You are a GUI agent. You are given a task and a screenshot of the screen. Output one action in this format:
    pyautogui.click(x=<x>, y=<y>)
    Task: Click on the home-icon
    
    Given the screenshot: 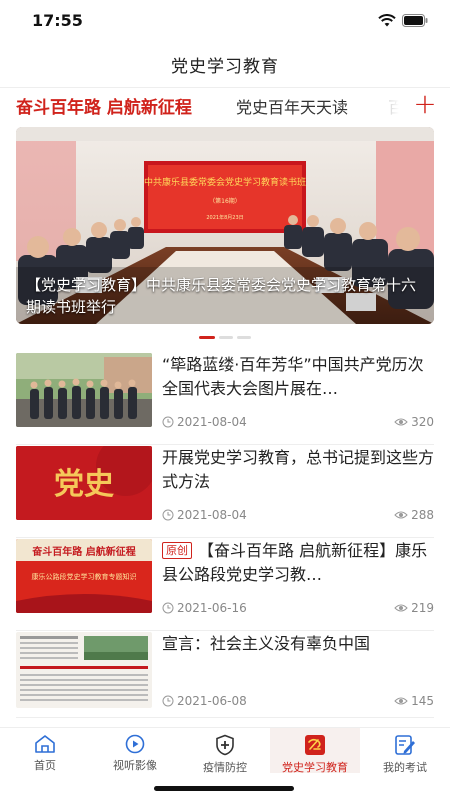 What is the action you would take?
    pyautogui.click(x=45, y=744)
    